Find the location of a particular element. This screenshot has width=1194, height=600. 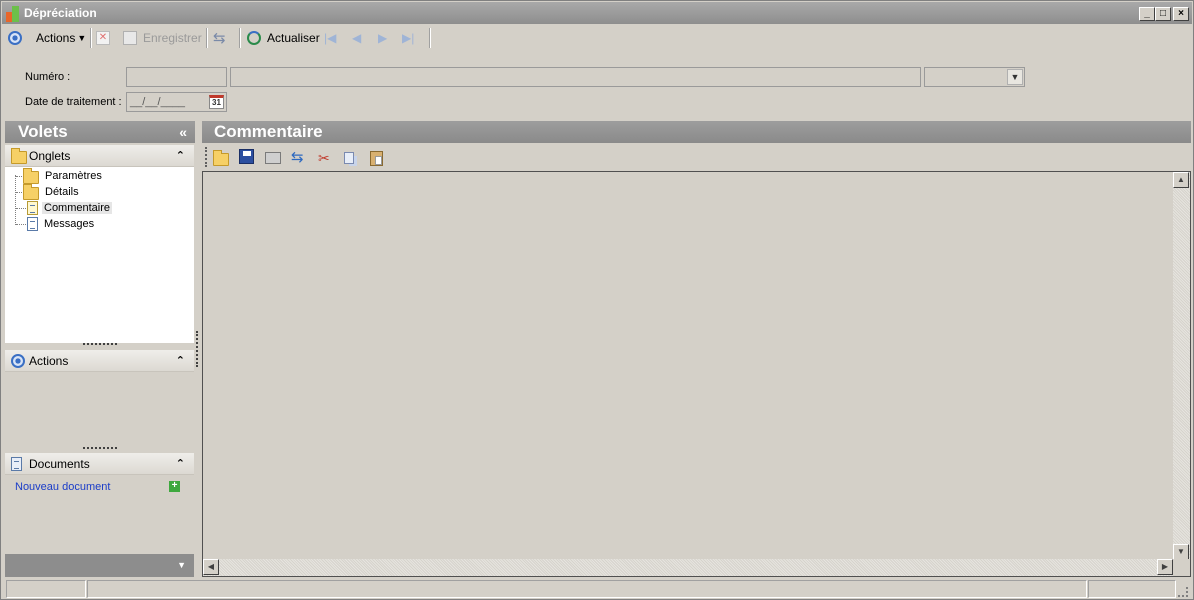

vertical-scrollbar: ▲ ▼ is located at coordinates (1181, 366).